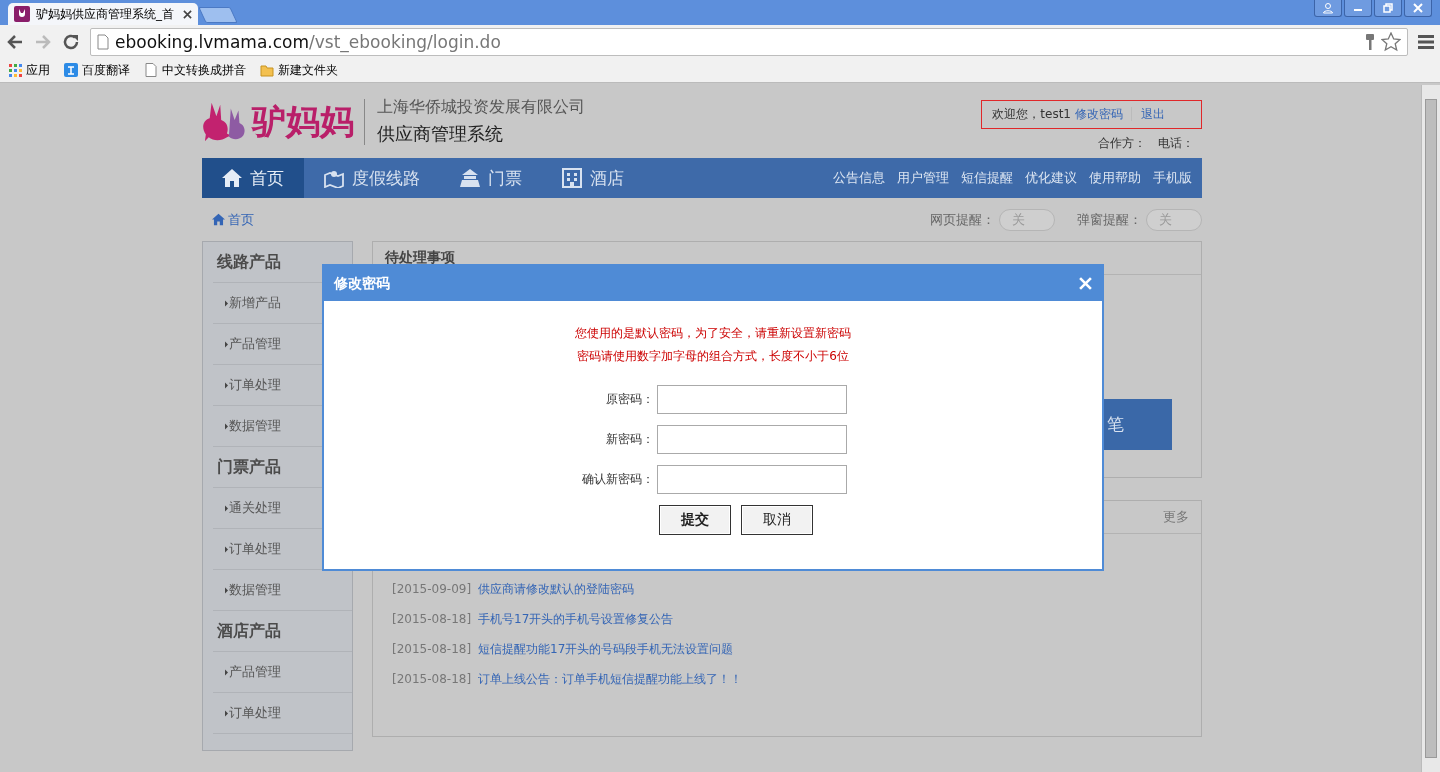 The width and height of the screenshot is (1440, 772). Describe the element at coordinates (71, 70) in the screenshot. I see `translate-icon` at that location.